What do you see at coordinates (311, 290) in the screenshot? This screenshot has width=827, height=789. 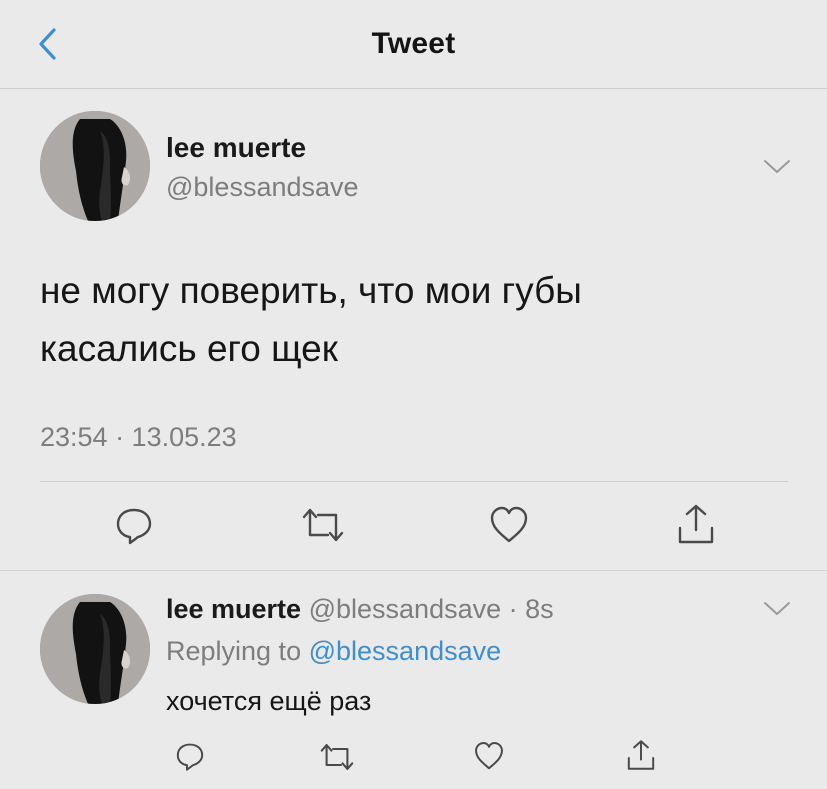 I see `tweet-text-line: не могу поверить, что мои губы` at bounding box center [311, 290].